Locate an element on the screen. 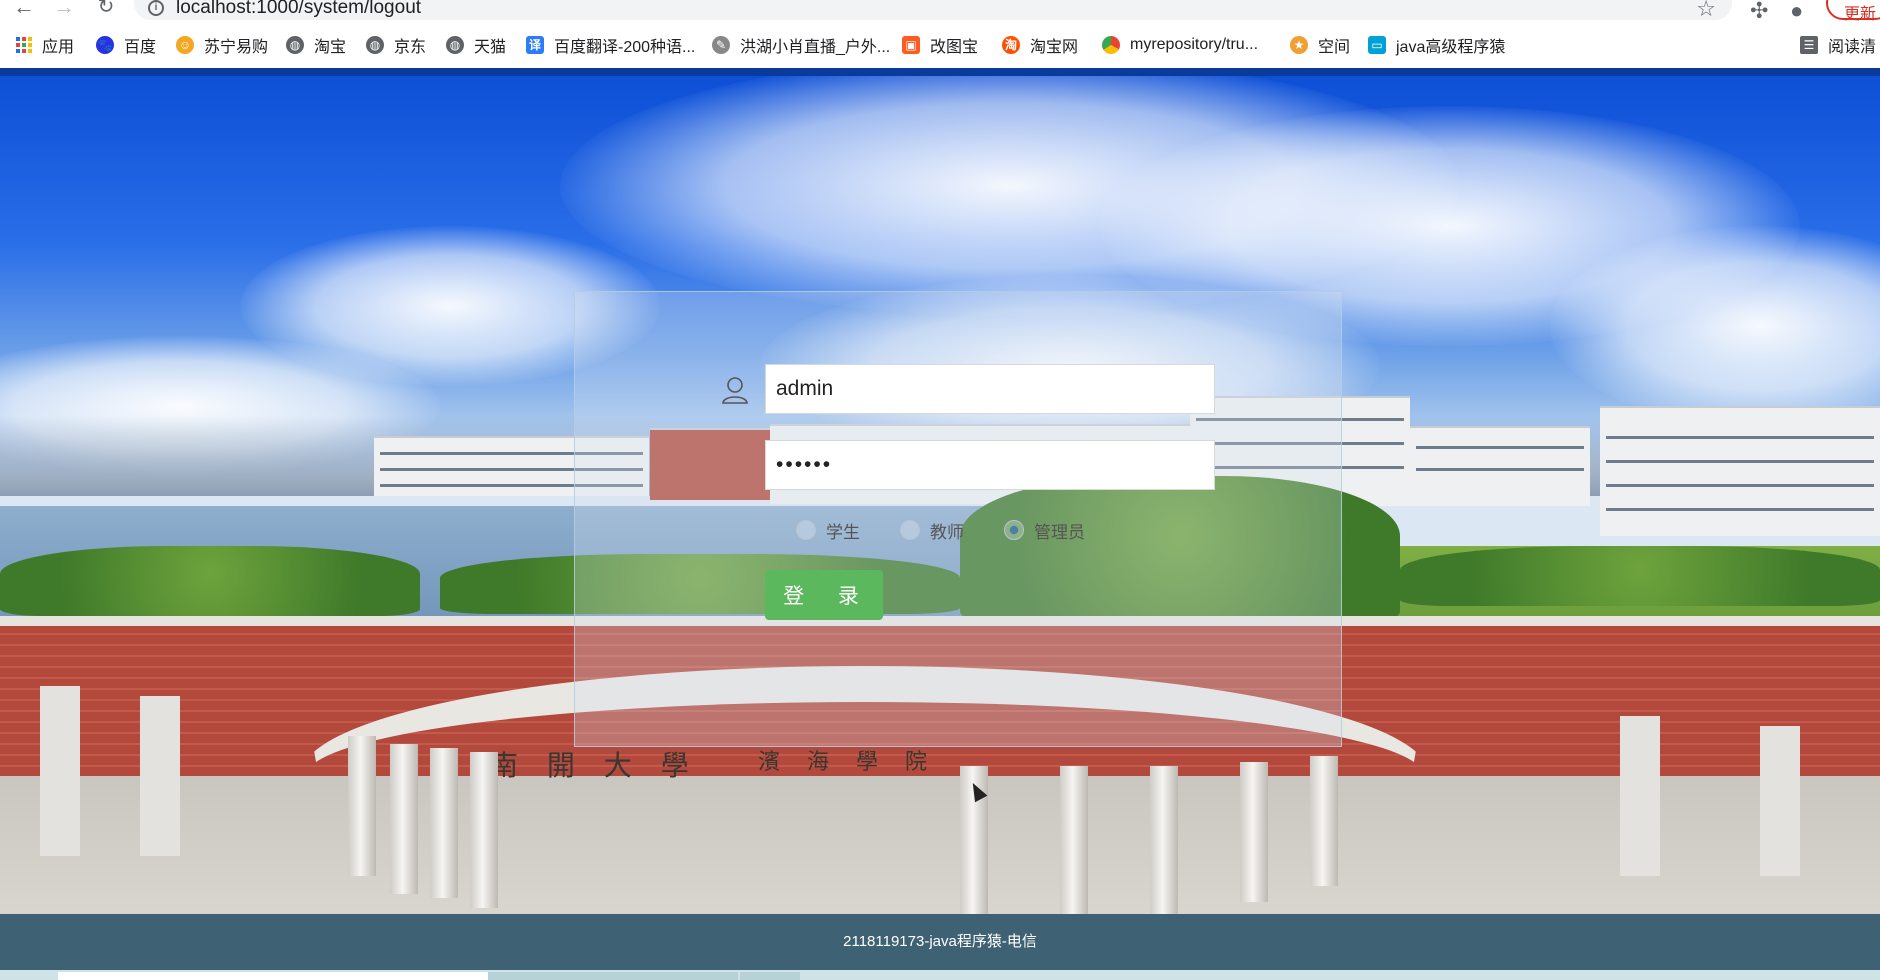 The image size is (1880, 980). bookmark-qzone: ★ 空间 is located at coordinates (1320, 45).